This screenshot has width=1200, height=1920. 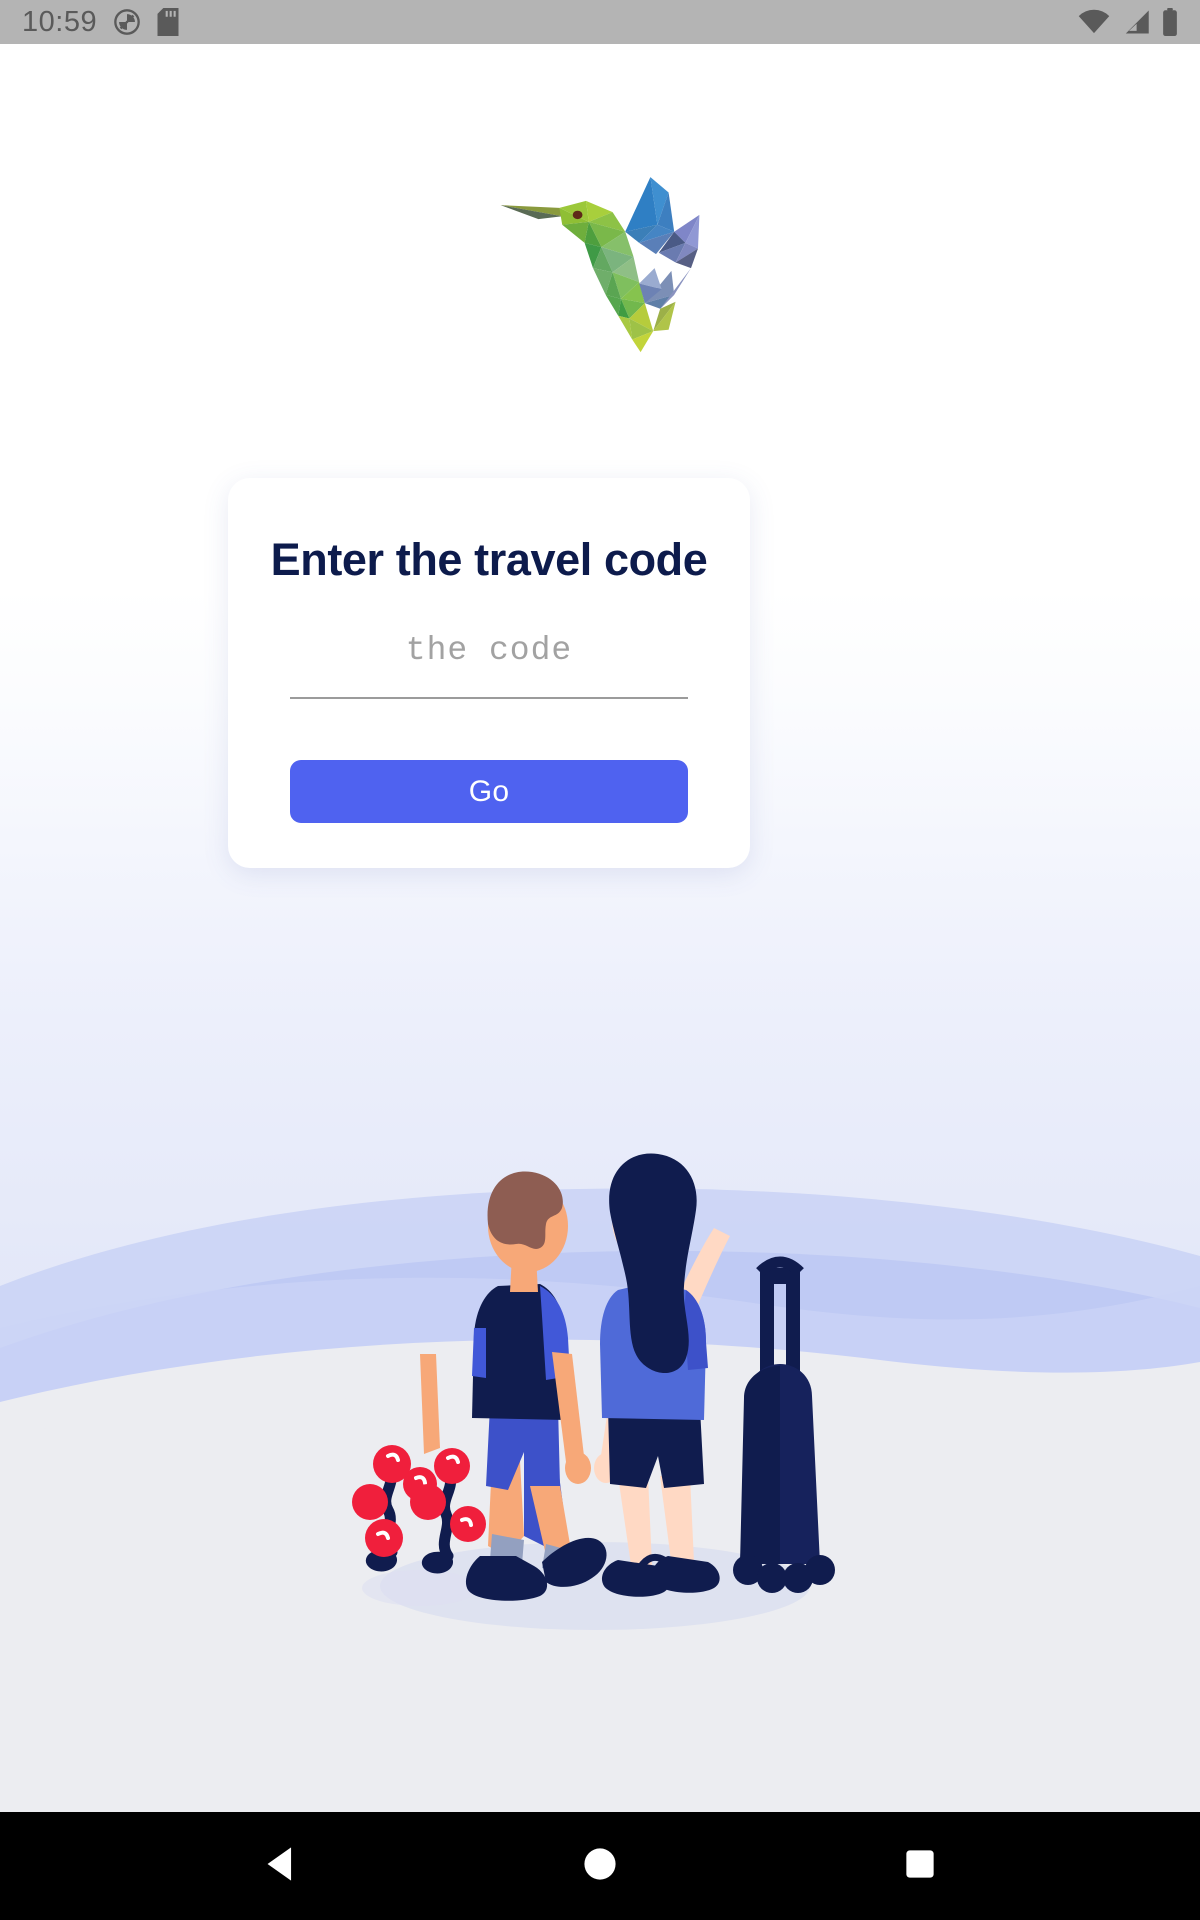 I want to click on status-bar: 10:59, so click(x=600, y=22).